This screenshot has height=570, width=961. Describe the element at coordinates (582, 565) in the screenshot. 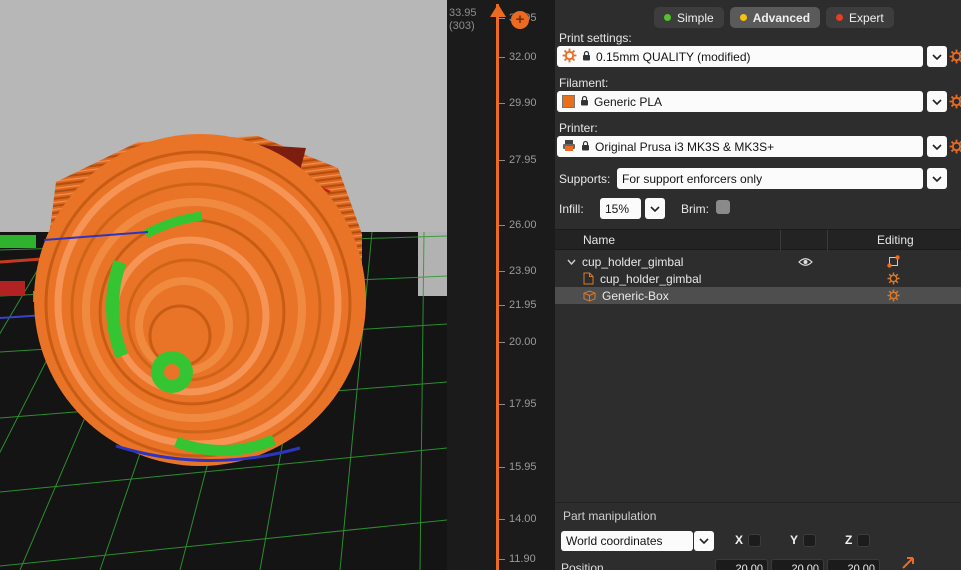

I see `position-label: Position` at that location.